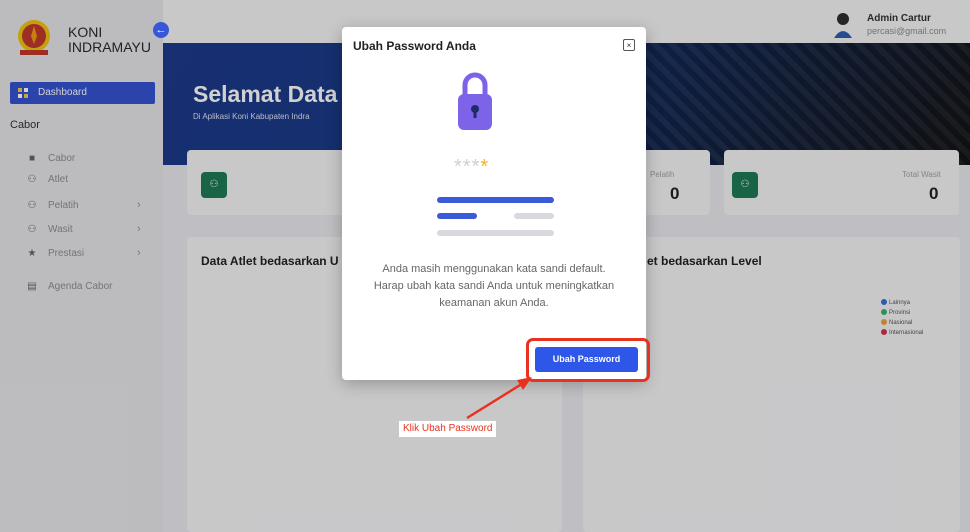 This screenshot has width=970, height=532. What do you see at coordinates (475, 101) in the screenshot?
I see `lock-icon` at bounding box center [475, 101].